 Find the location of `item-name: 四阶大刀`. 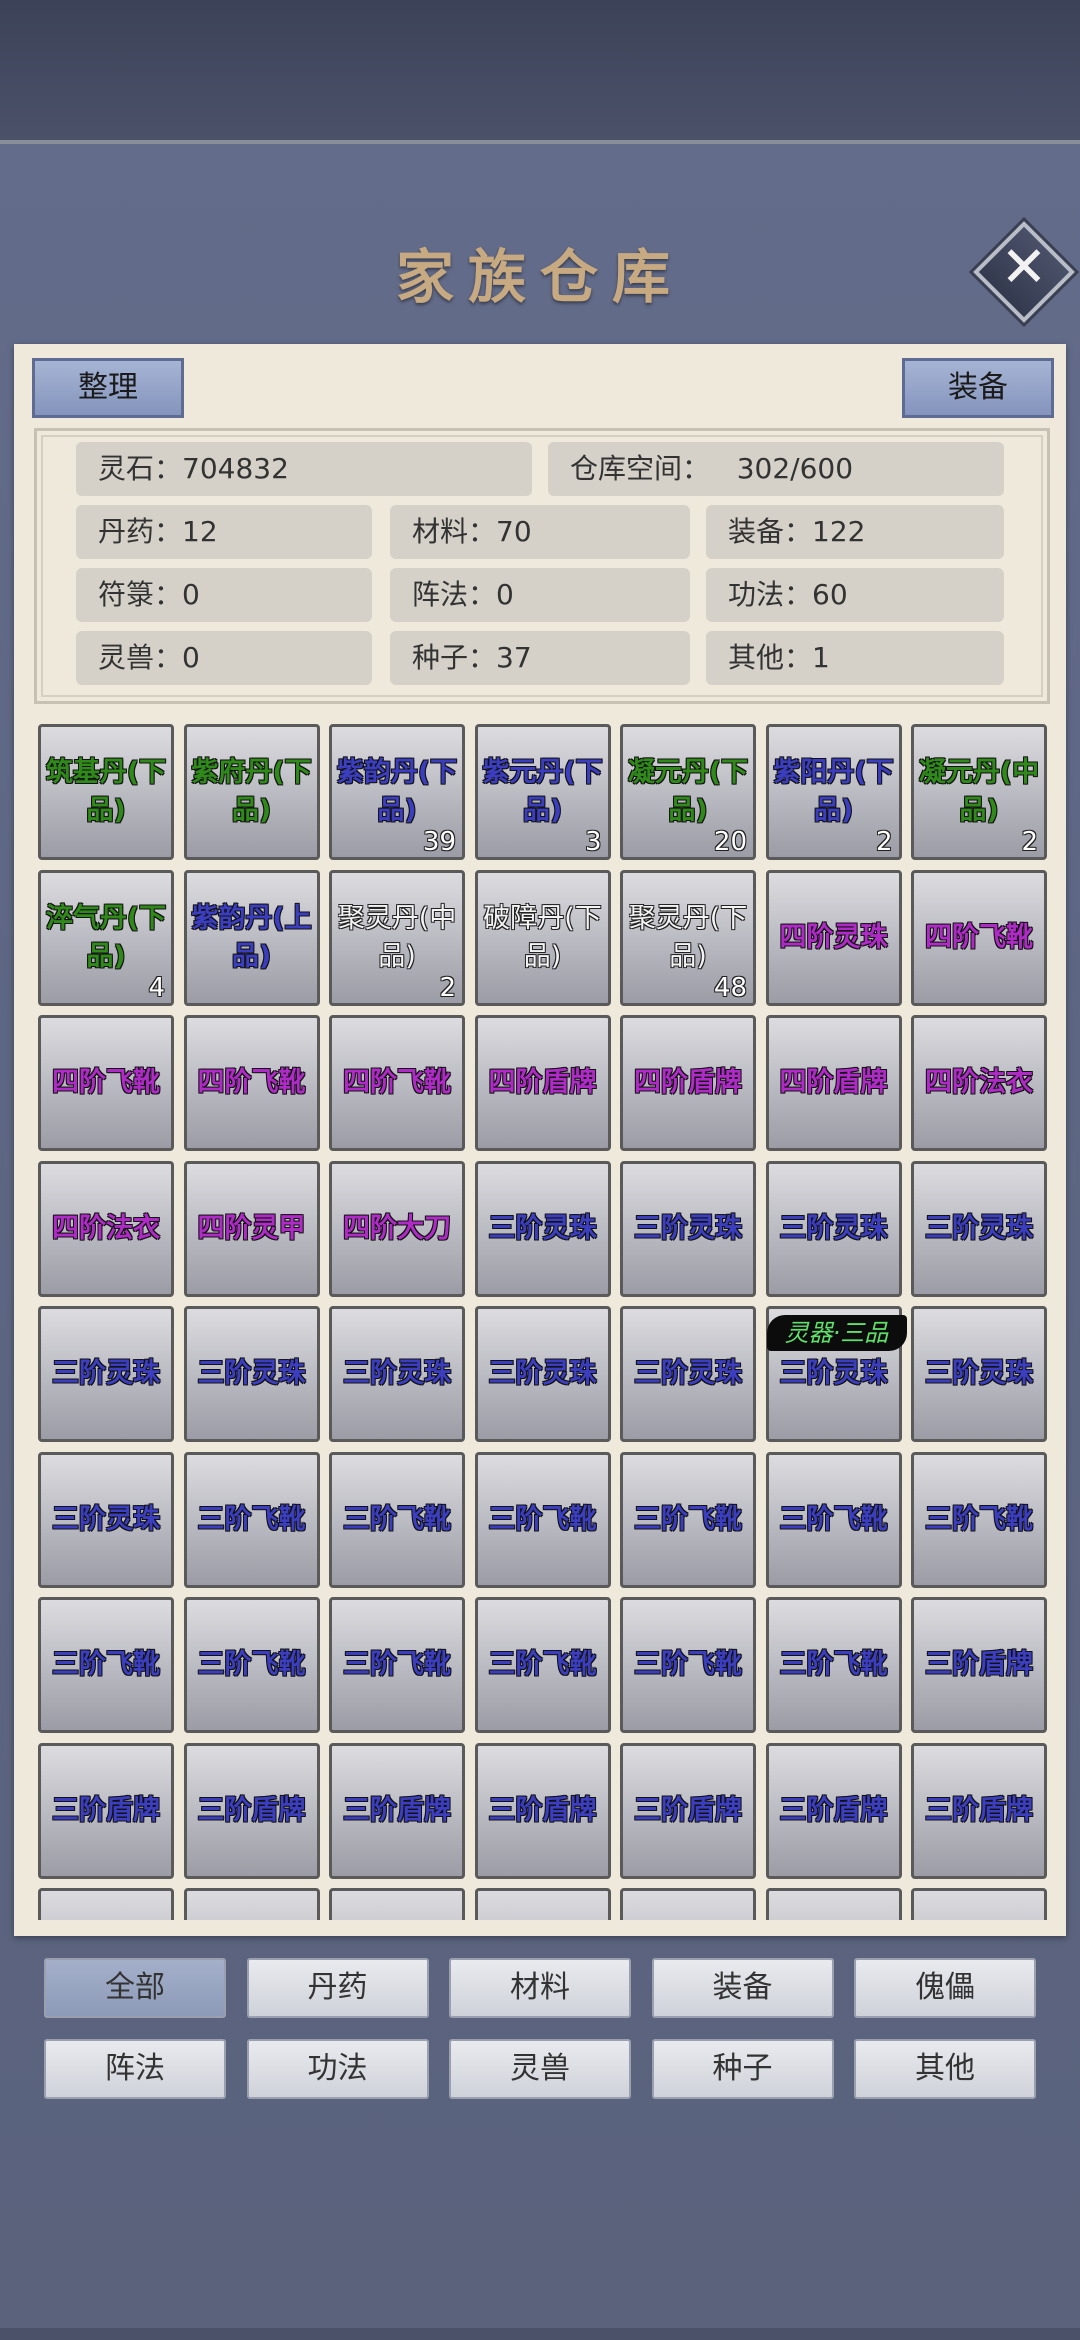

item-name: 四阶大刀 is located at coordinates (397, 1228).